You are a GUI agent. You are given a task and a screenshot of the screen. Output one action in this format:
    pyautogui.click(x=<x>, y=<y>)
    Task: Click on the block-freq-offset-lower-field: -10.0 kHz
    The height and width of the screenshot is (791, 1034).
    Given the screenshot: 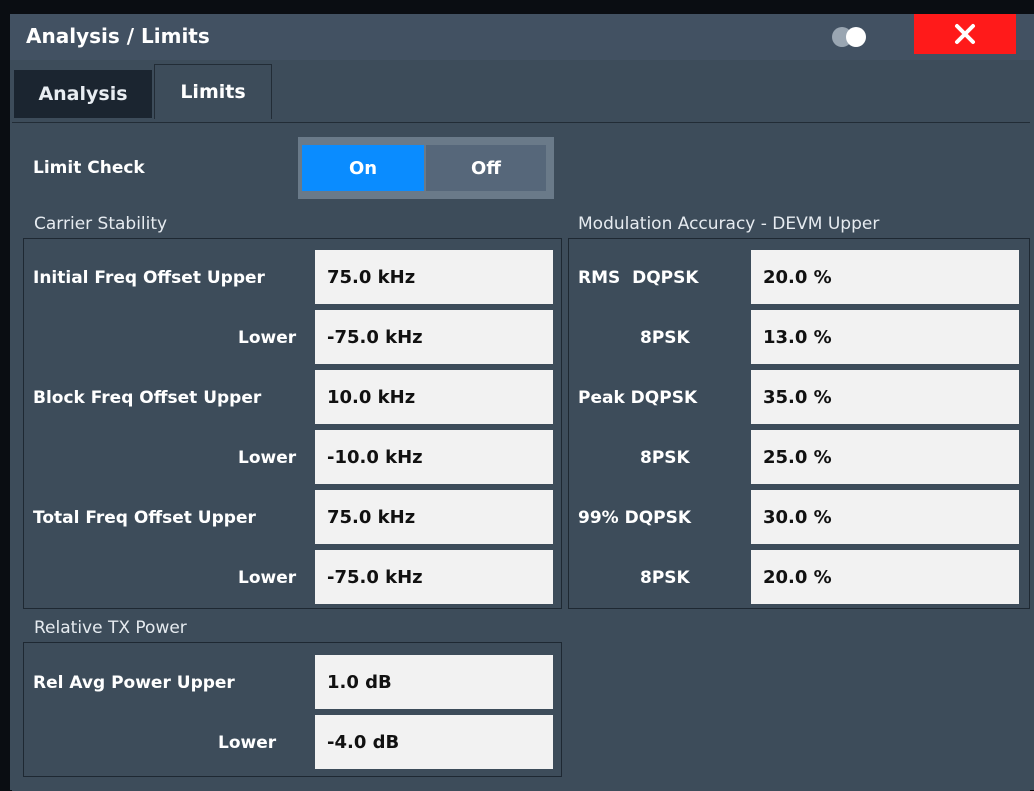 What is the action you would take?
    pyautogui.click(x=434, y=457)
    